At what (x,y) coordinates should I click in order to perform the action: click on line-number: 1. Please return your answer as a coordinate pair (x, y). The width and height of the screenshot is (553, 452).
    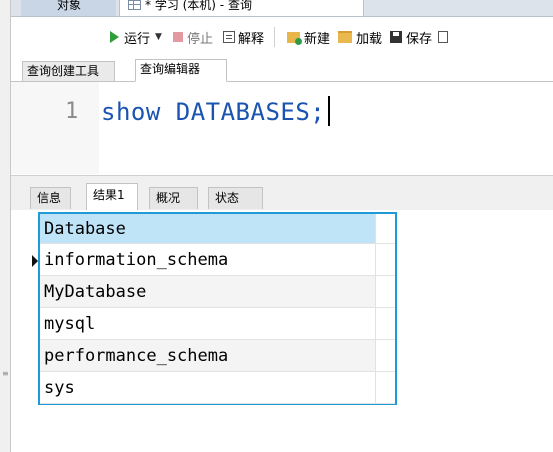
    Looking at the image, I should click on (72, 111).